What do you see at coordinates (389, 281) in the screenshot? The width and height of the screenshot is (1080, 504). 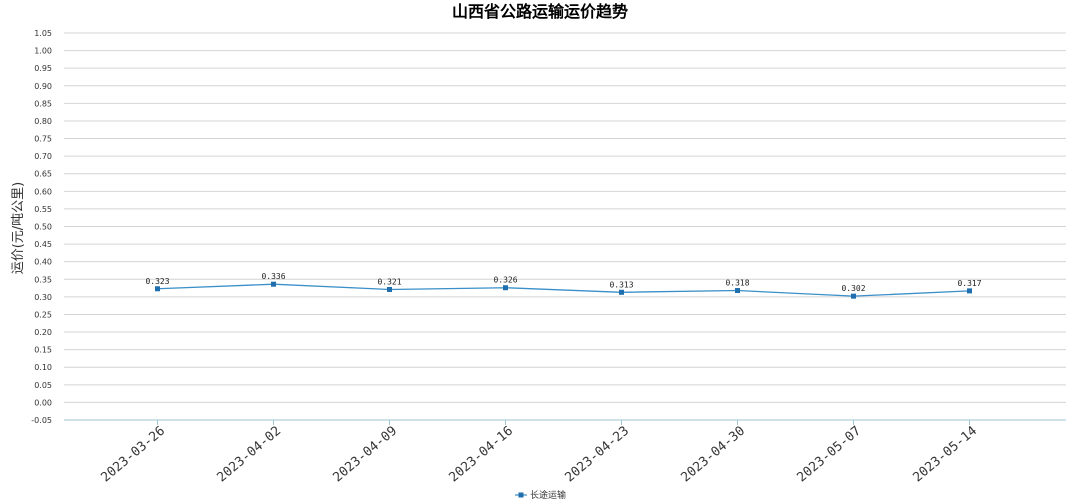 I see `data-label: 0.321` at bounding box center [389, 281].